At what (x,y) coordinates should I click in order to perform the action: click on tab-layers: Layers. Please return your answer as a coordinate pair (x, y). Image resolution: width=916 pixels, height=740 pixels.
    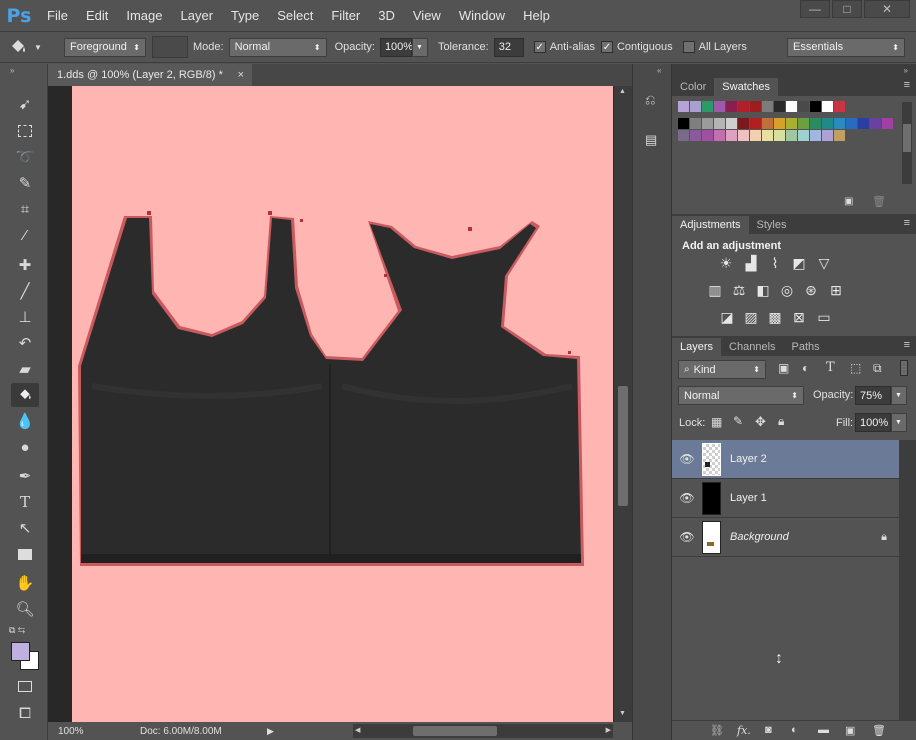
    Looking at the image, I should click on (697, 347).